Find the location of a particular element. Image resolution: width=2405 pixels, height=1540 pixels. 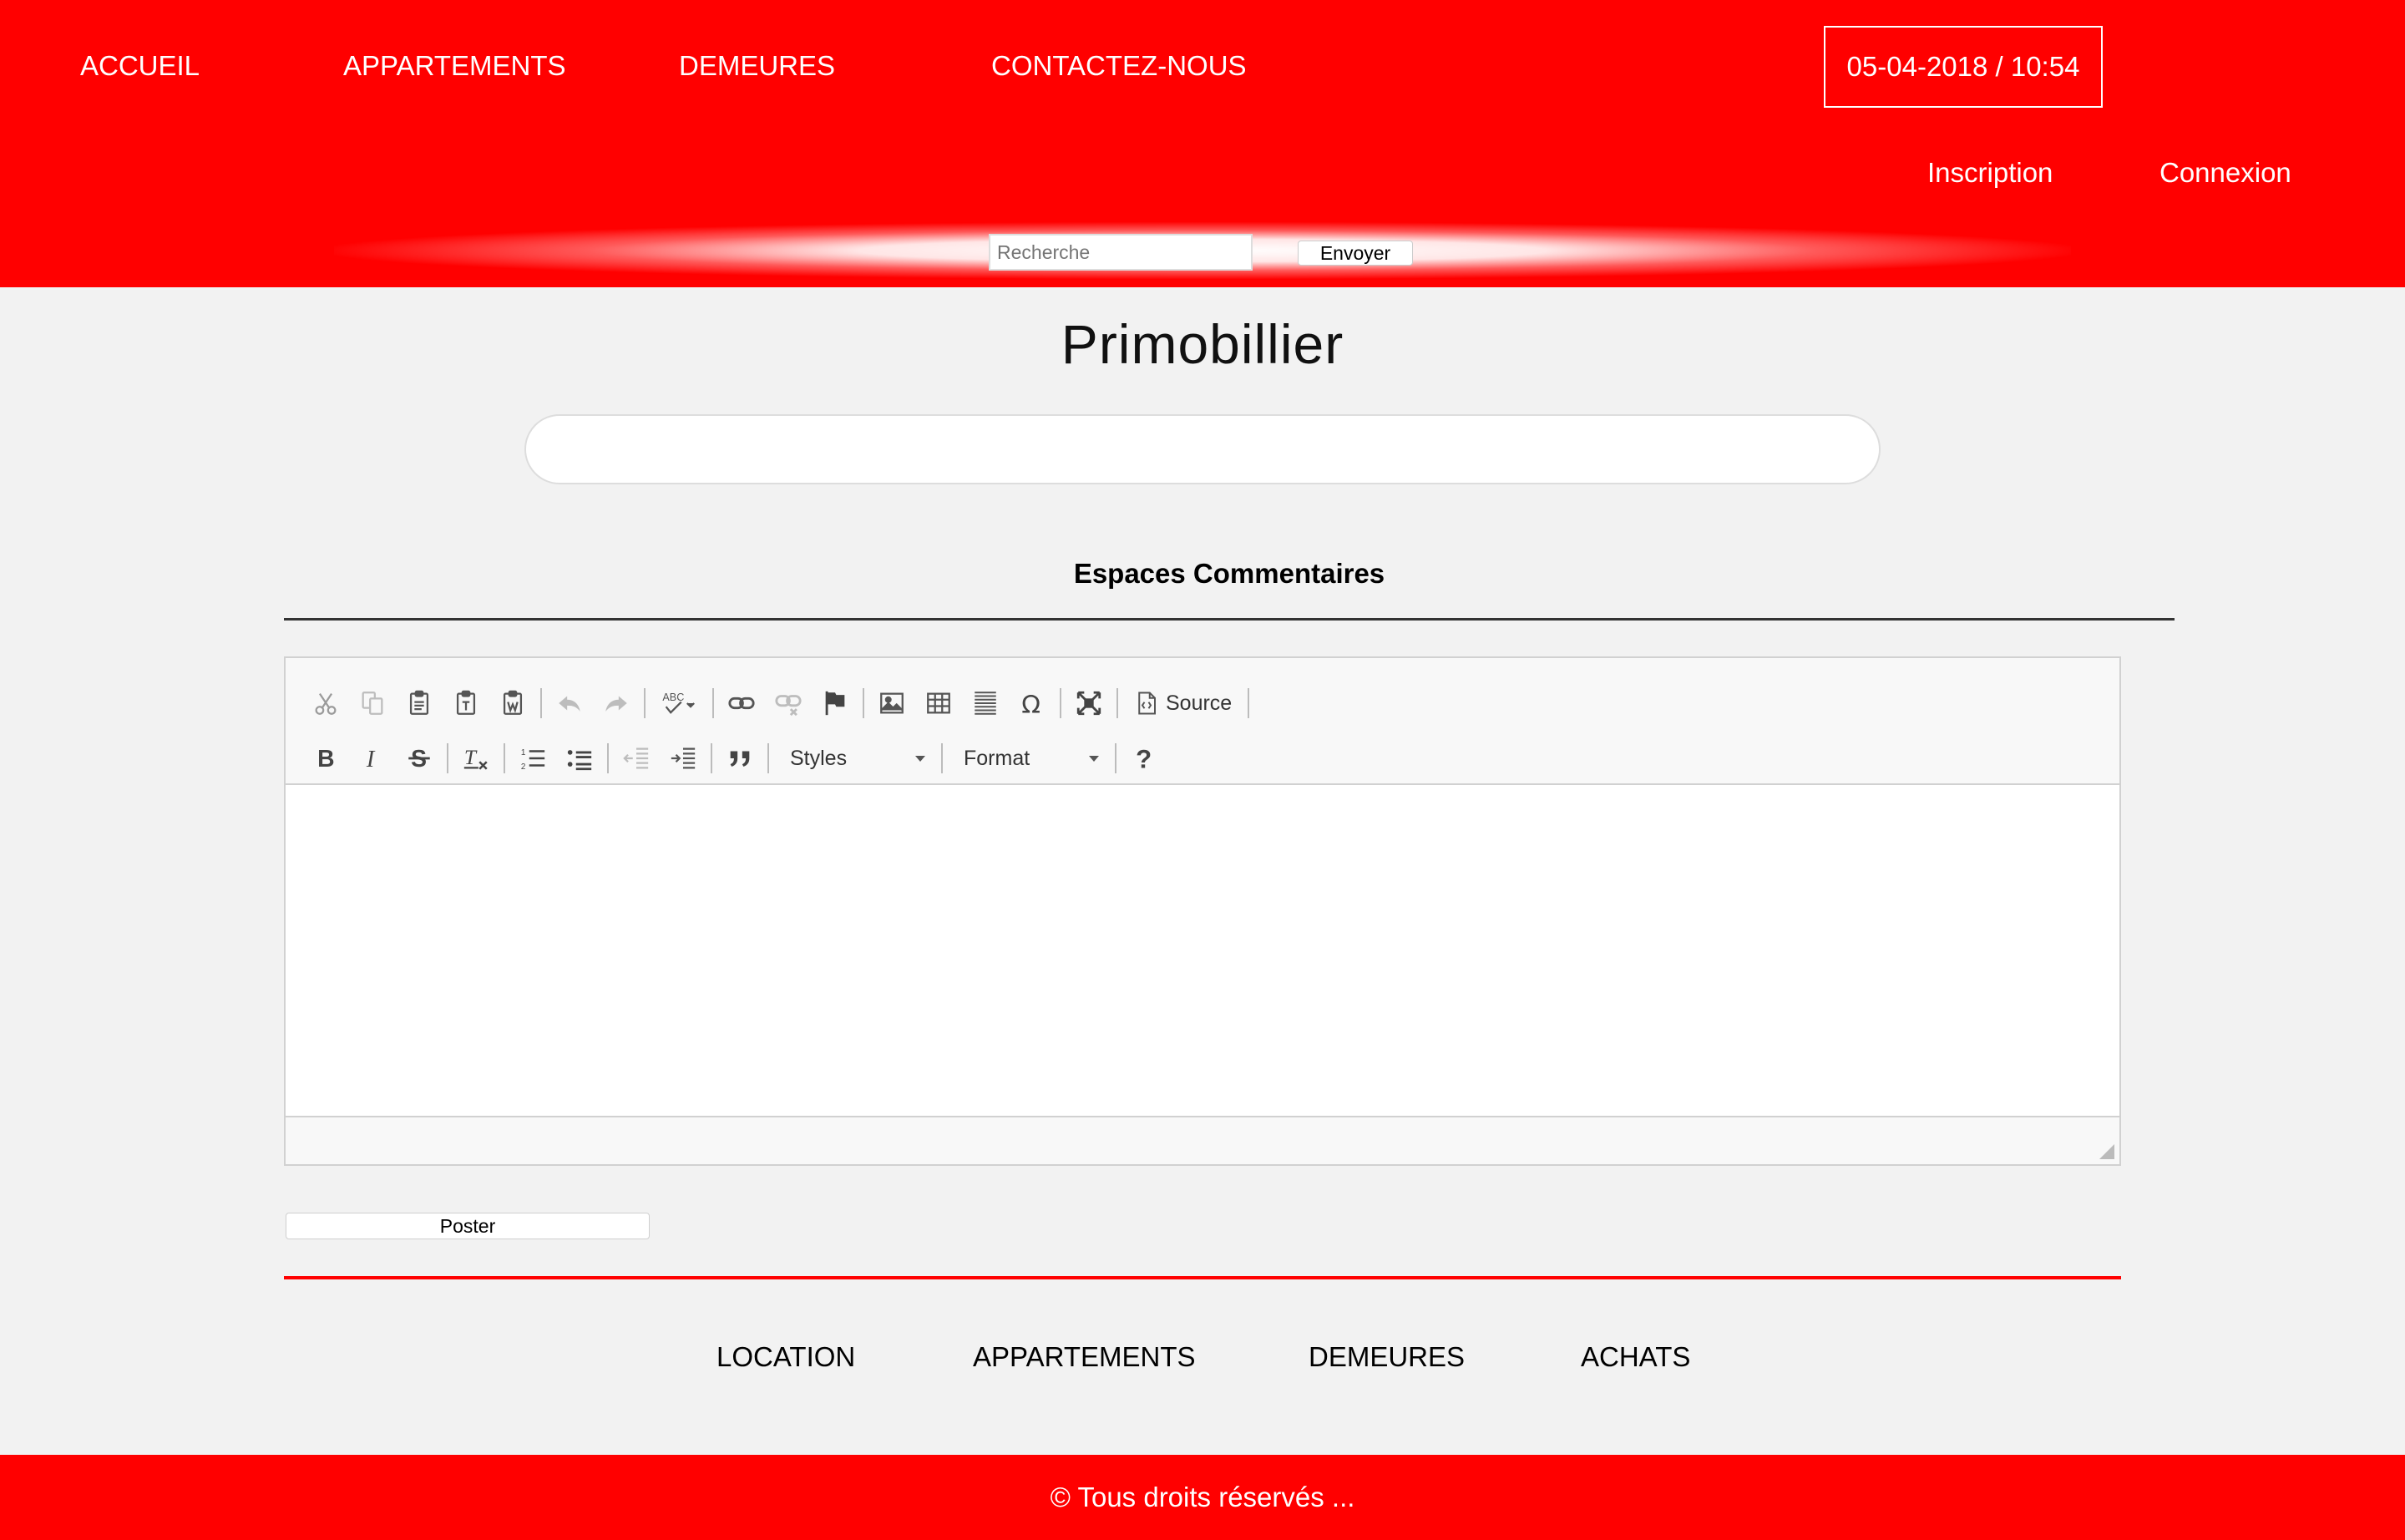

svg-text: ABC is located at coordinates (673, 697).